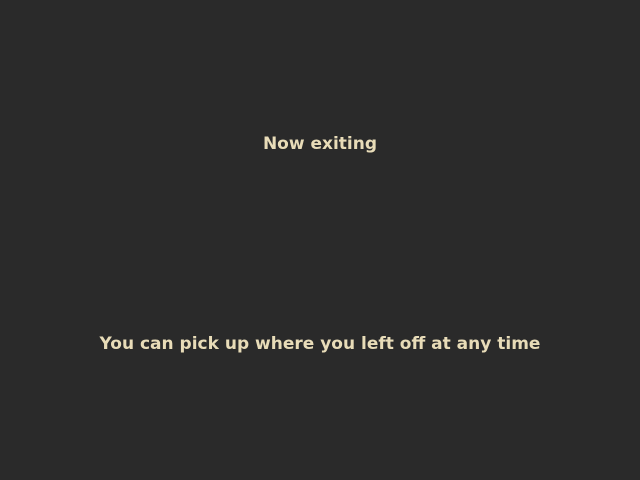  Describe the element at coordinates (320, 144) in the screenshot. I see `exit-title: Now exiting` at that location.